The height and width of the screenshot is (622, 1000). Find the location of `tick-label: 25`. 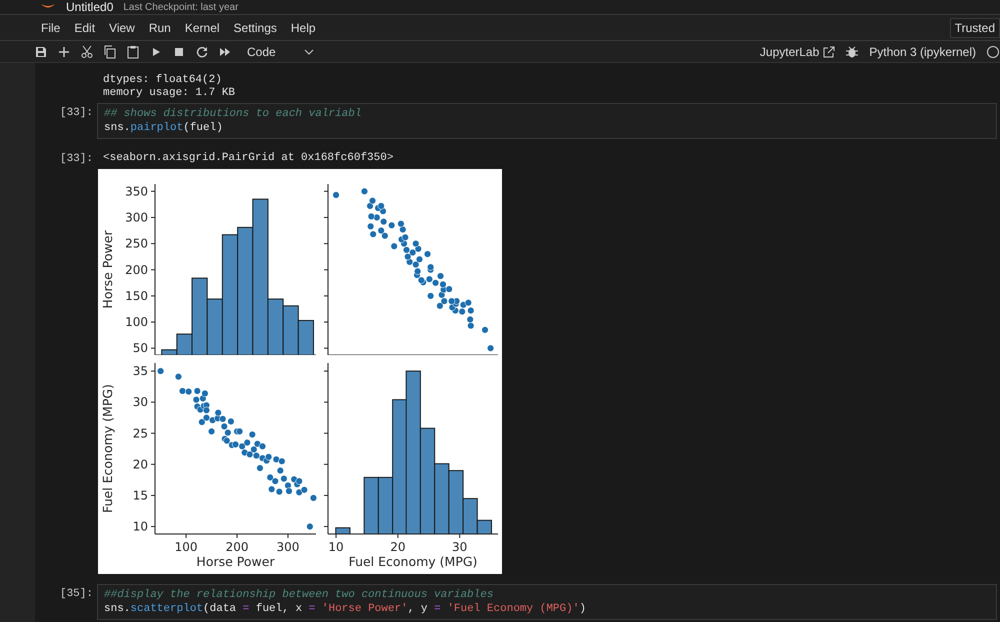

tick-label: 25 is located at coordinates (140, 433).